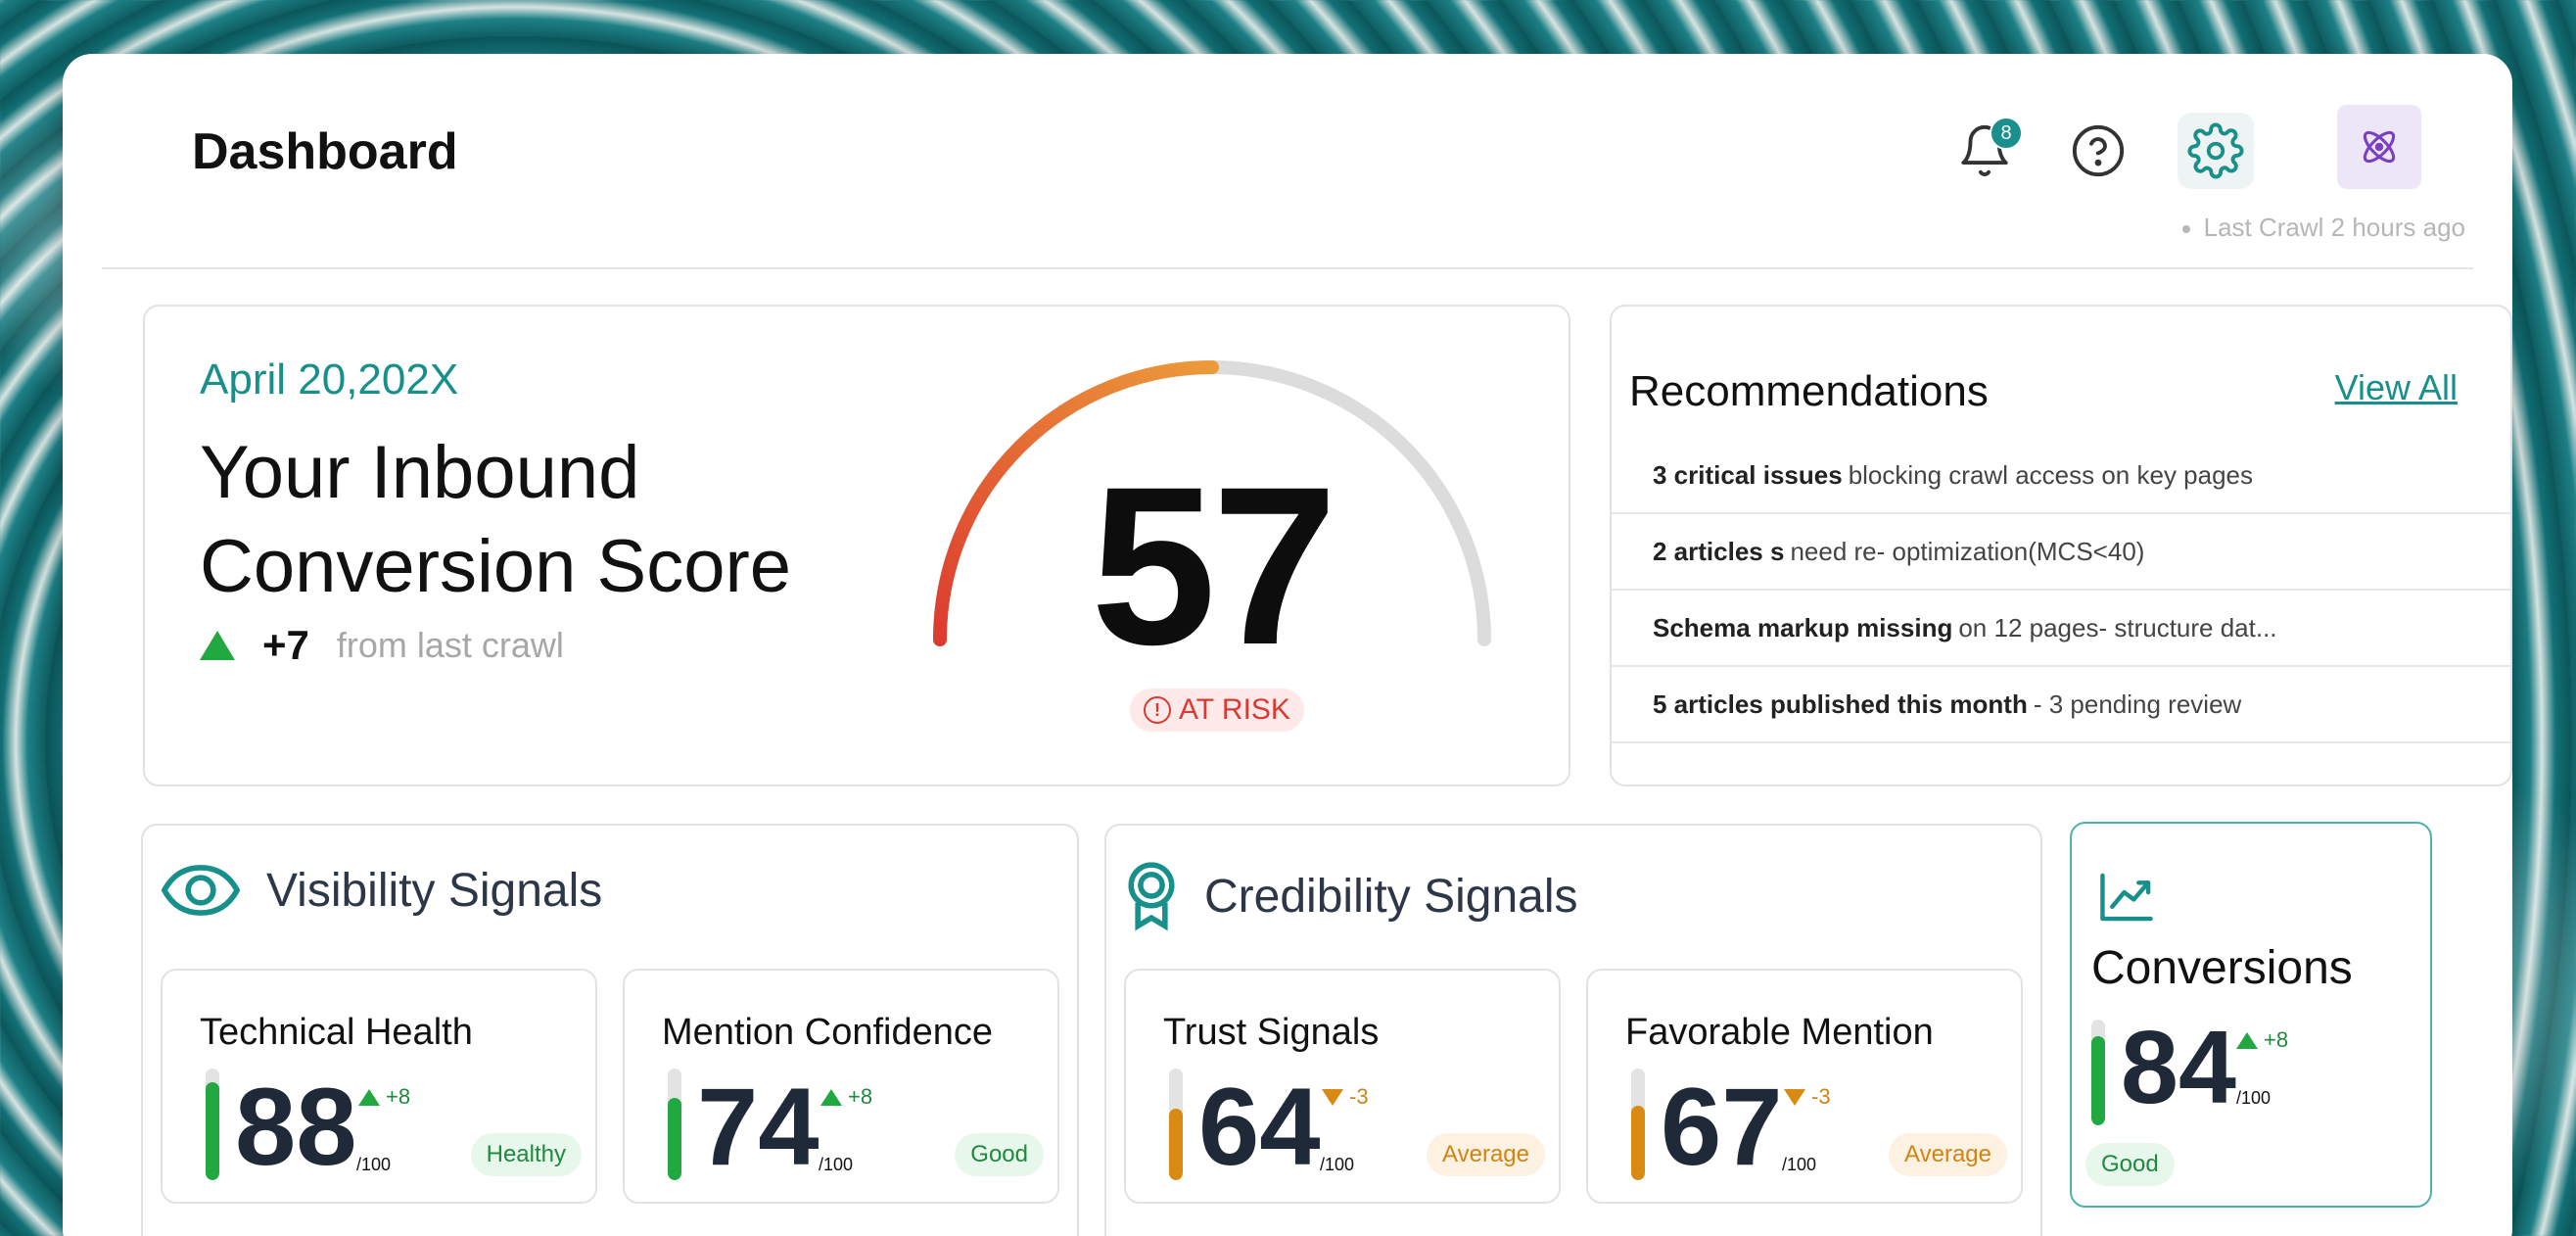  What do you see at coordinates (1967, 551) in the screenshot?
I see `recommendation-text: need re- optimization(MCS<40)` at bounding box center [1967, 551].